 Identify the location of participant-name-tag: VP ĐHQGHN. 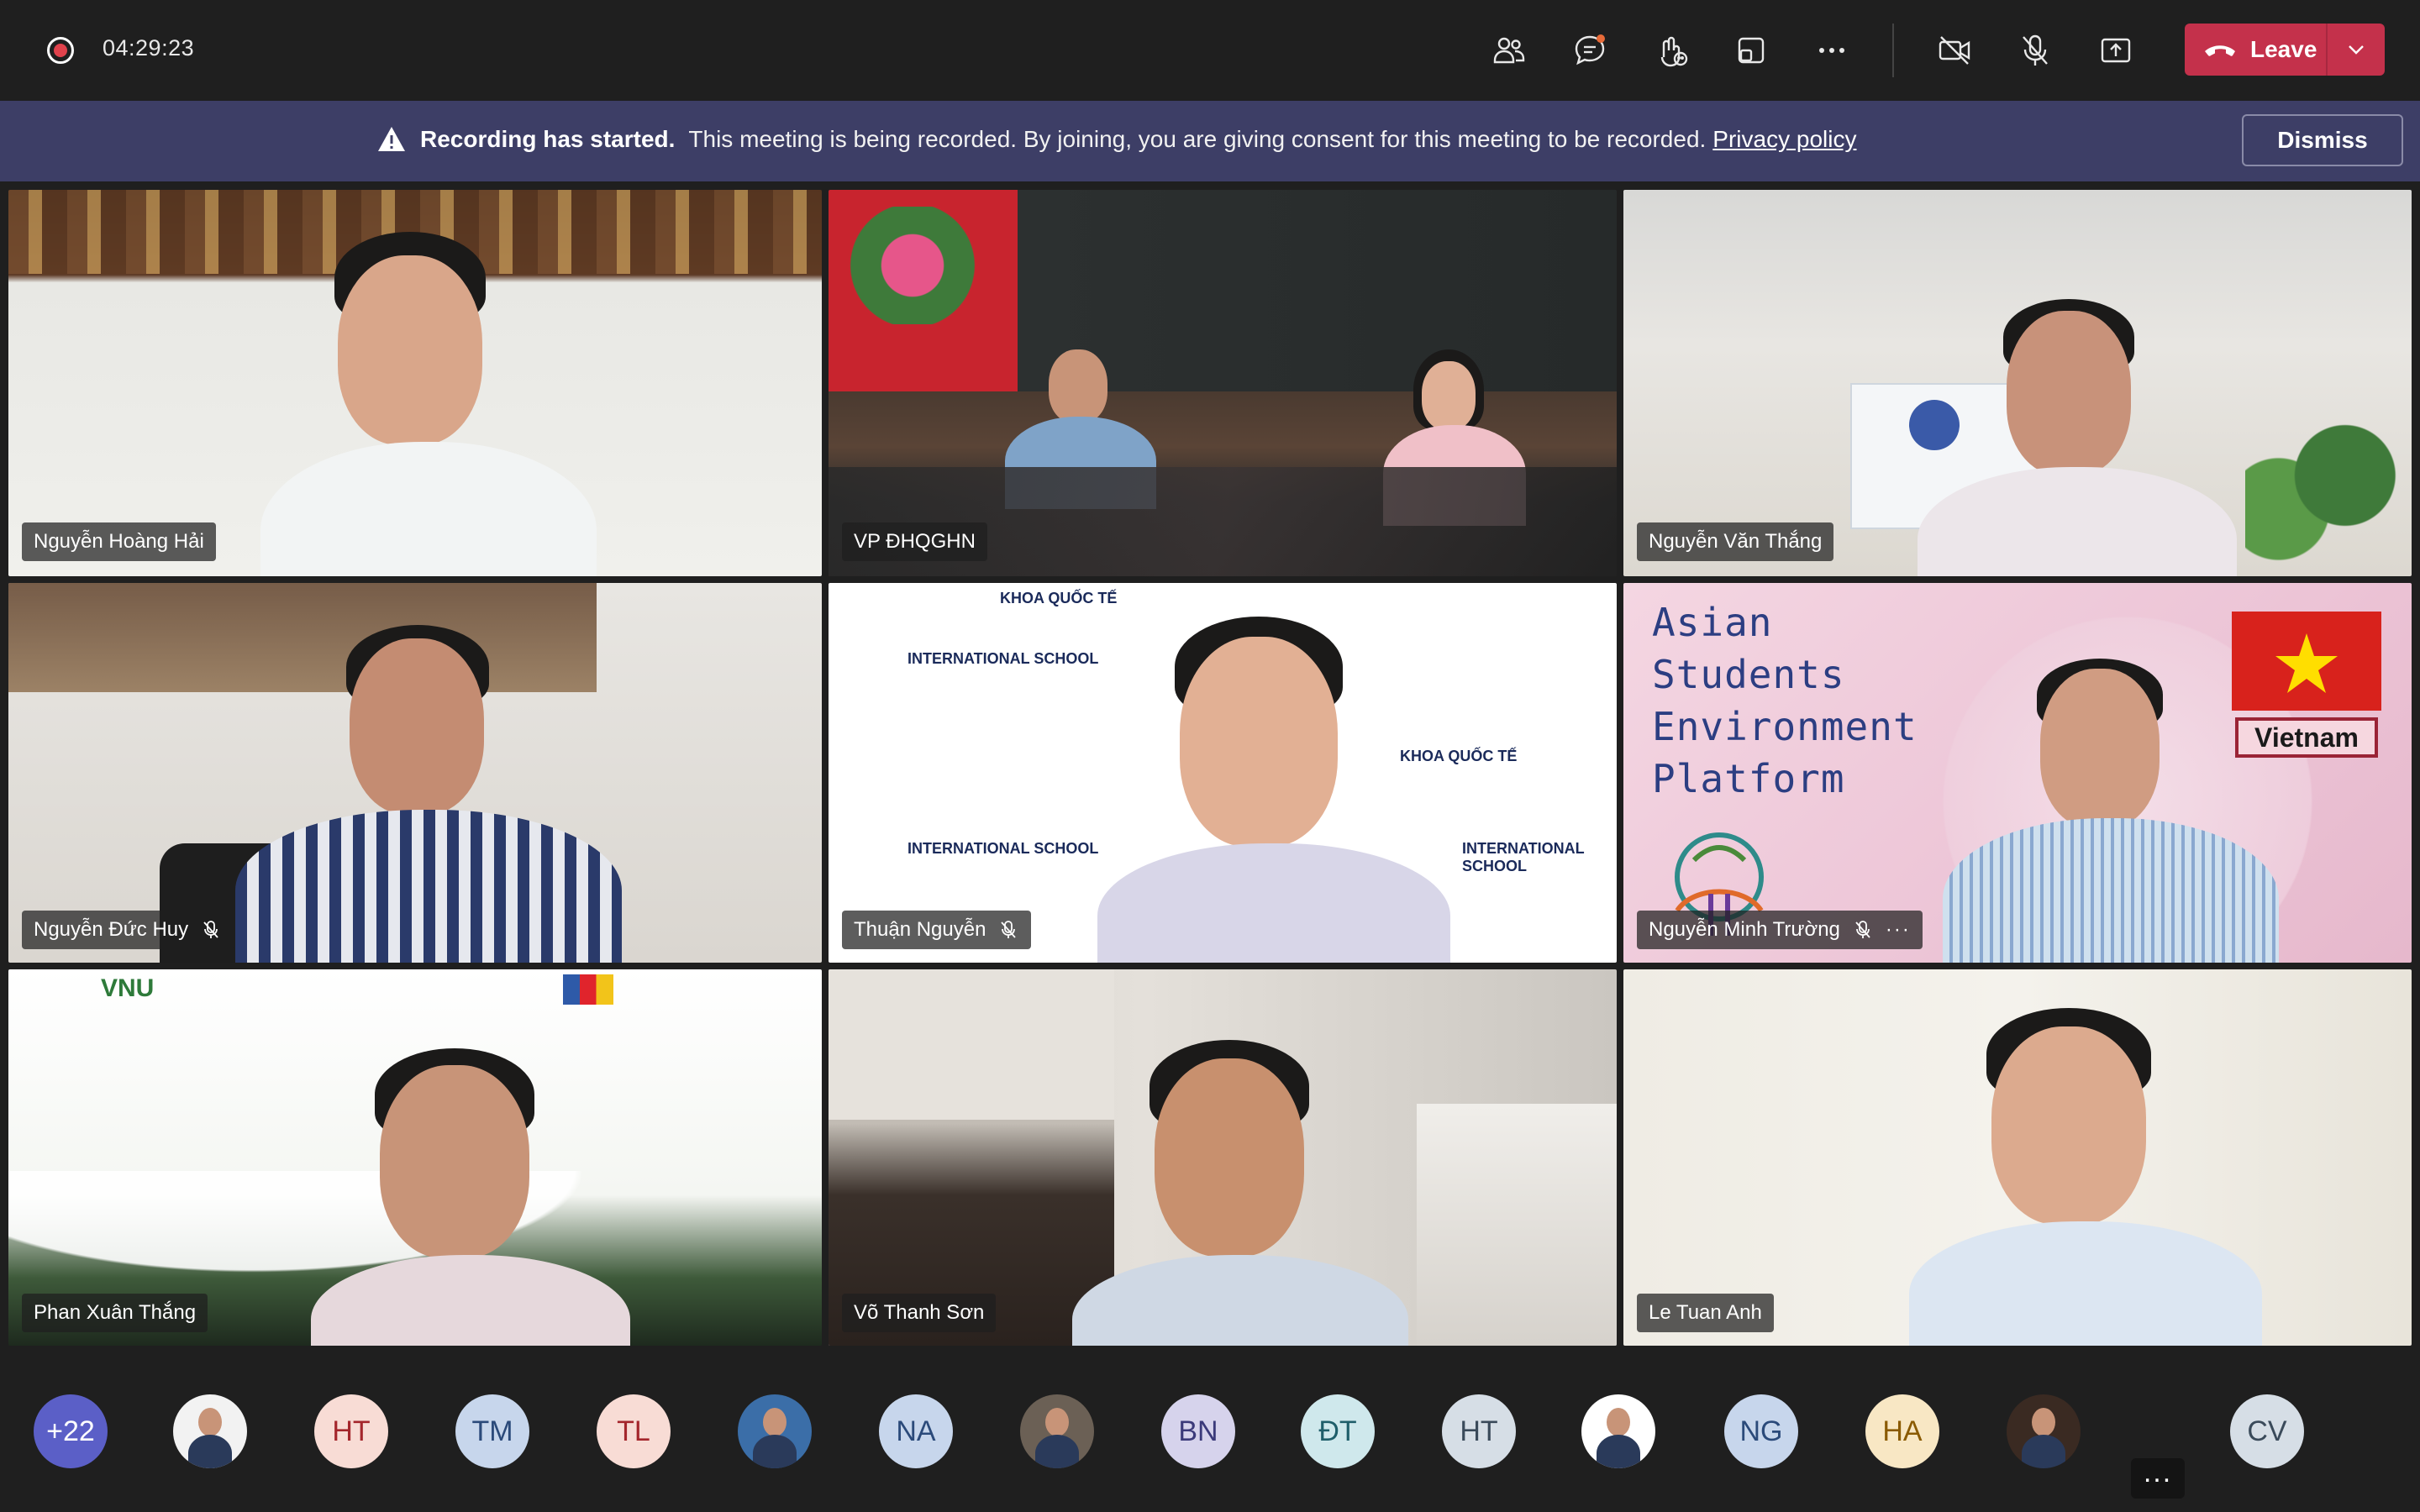
(914, 541).